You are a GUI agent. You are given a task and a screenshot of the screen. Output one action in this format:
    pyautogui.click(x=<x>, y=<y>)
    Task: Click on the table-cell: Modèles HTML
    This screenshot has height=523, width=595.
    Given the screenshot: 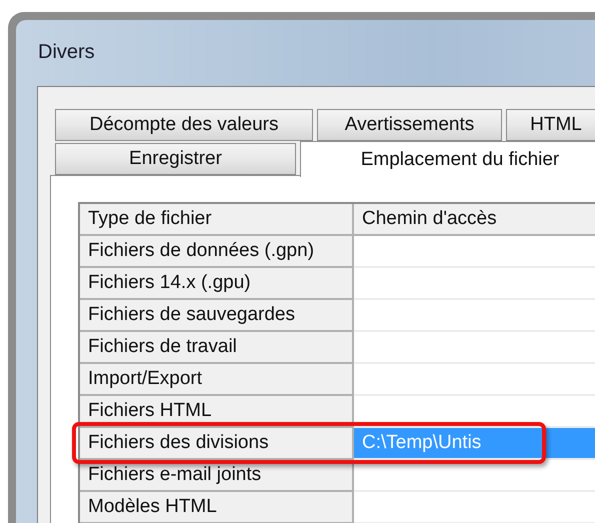 What is the action you would take?
    pyautogui.click(x=217, y=507)
    